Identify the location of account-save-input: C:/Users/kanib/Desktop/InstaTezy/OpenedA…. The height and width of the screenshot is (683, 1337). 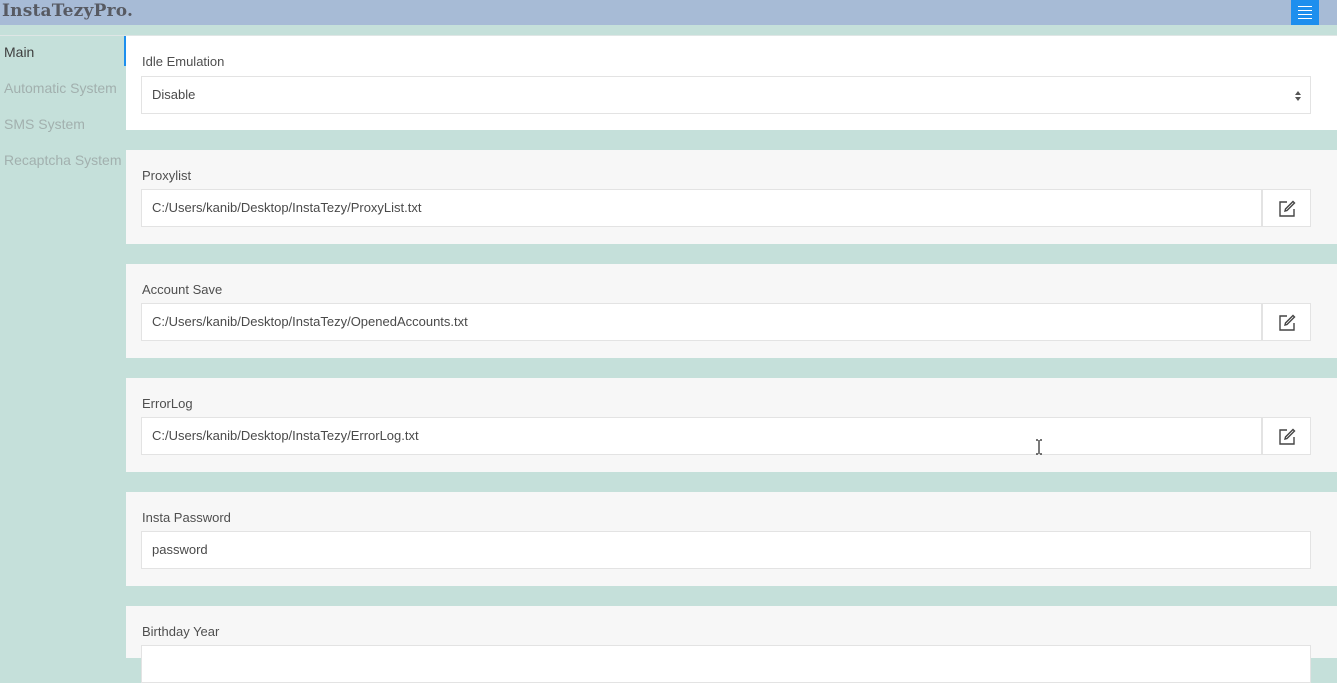
(701, 322).